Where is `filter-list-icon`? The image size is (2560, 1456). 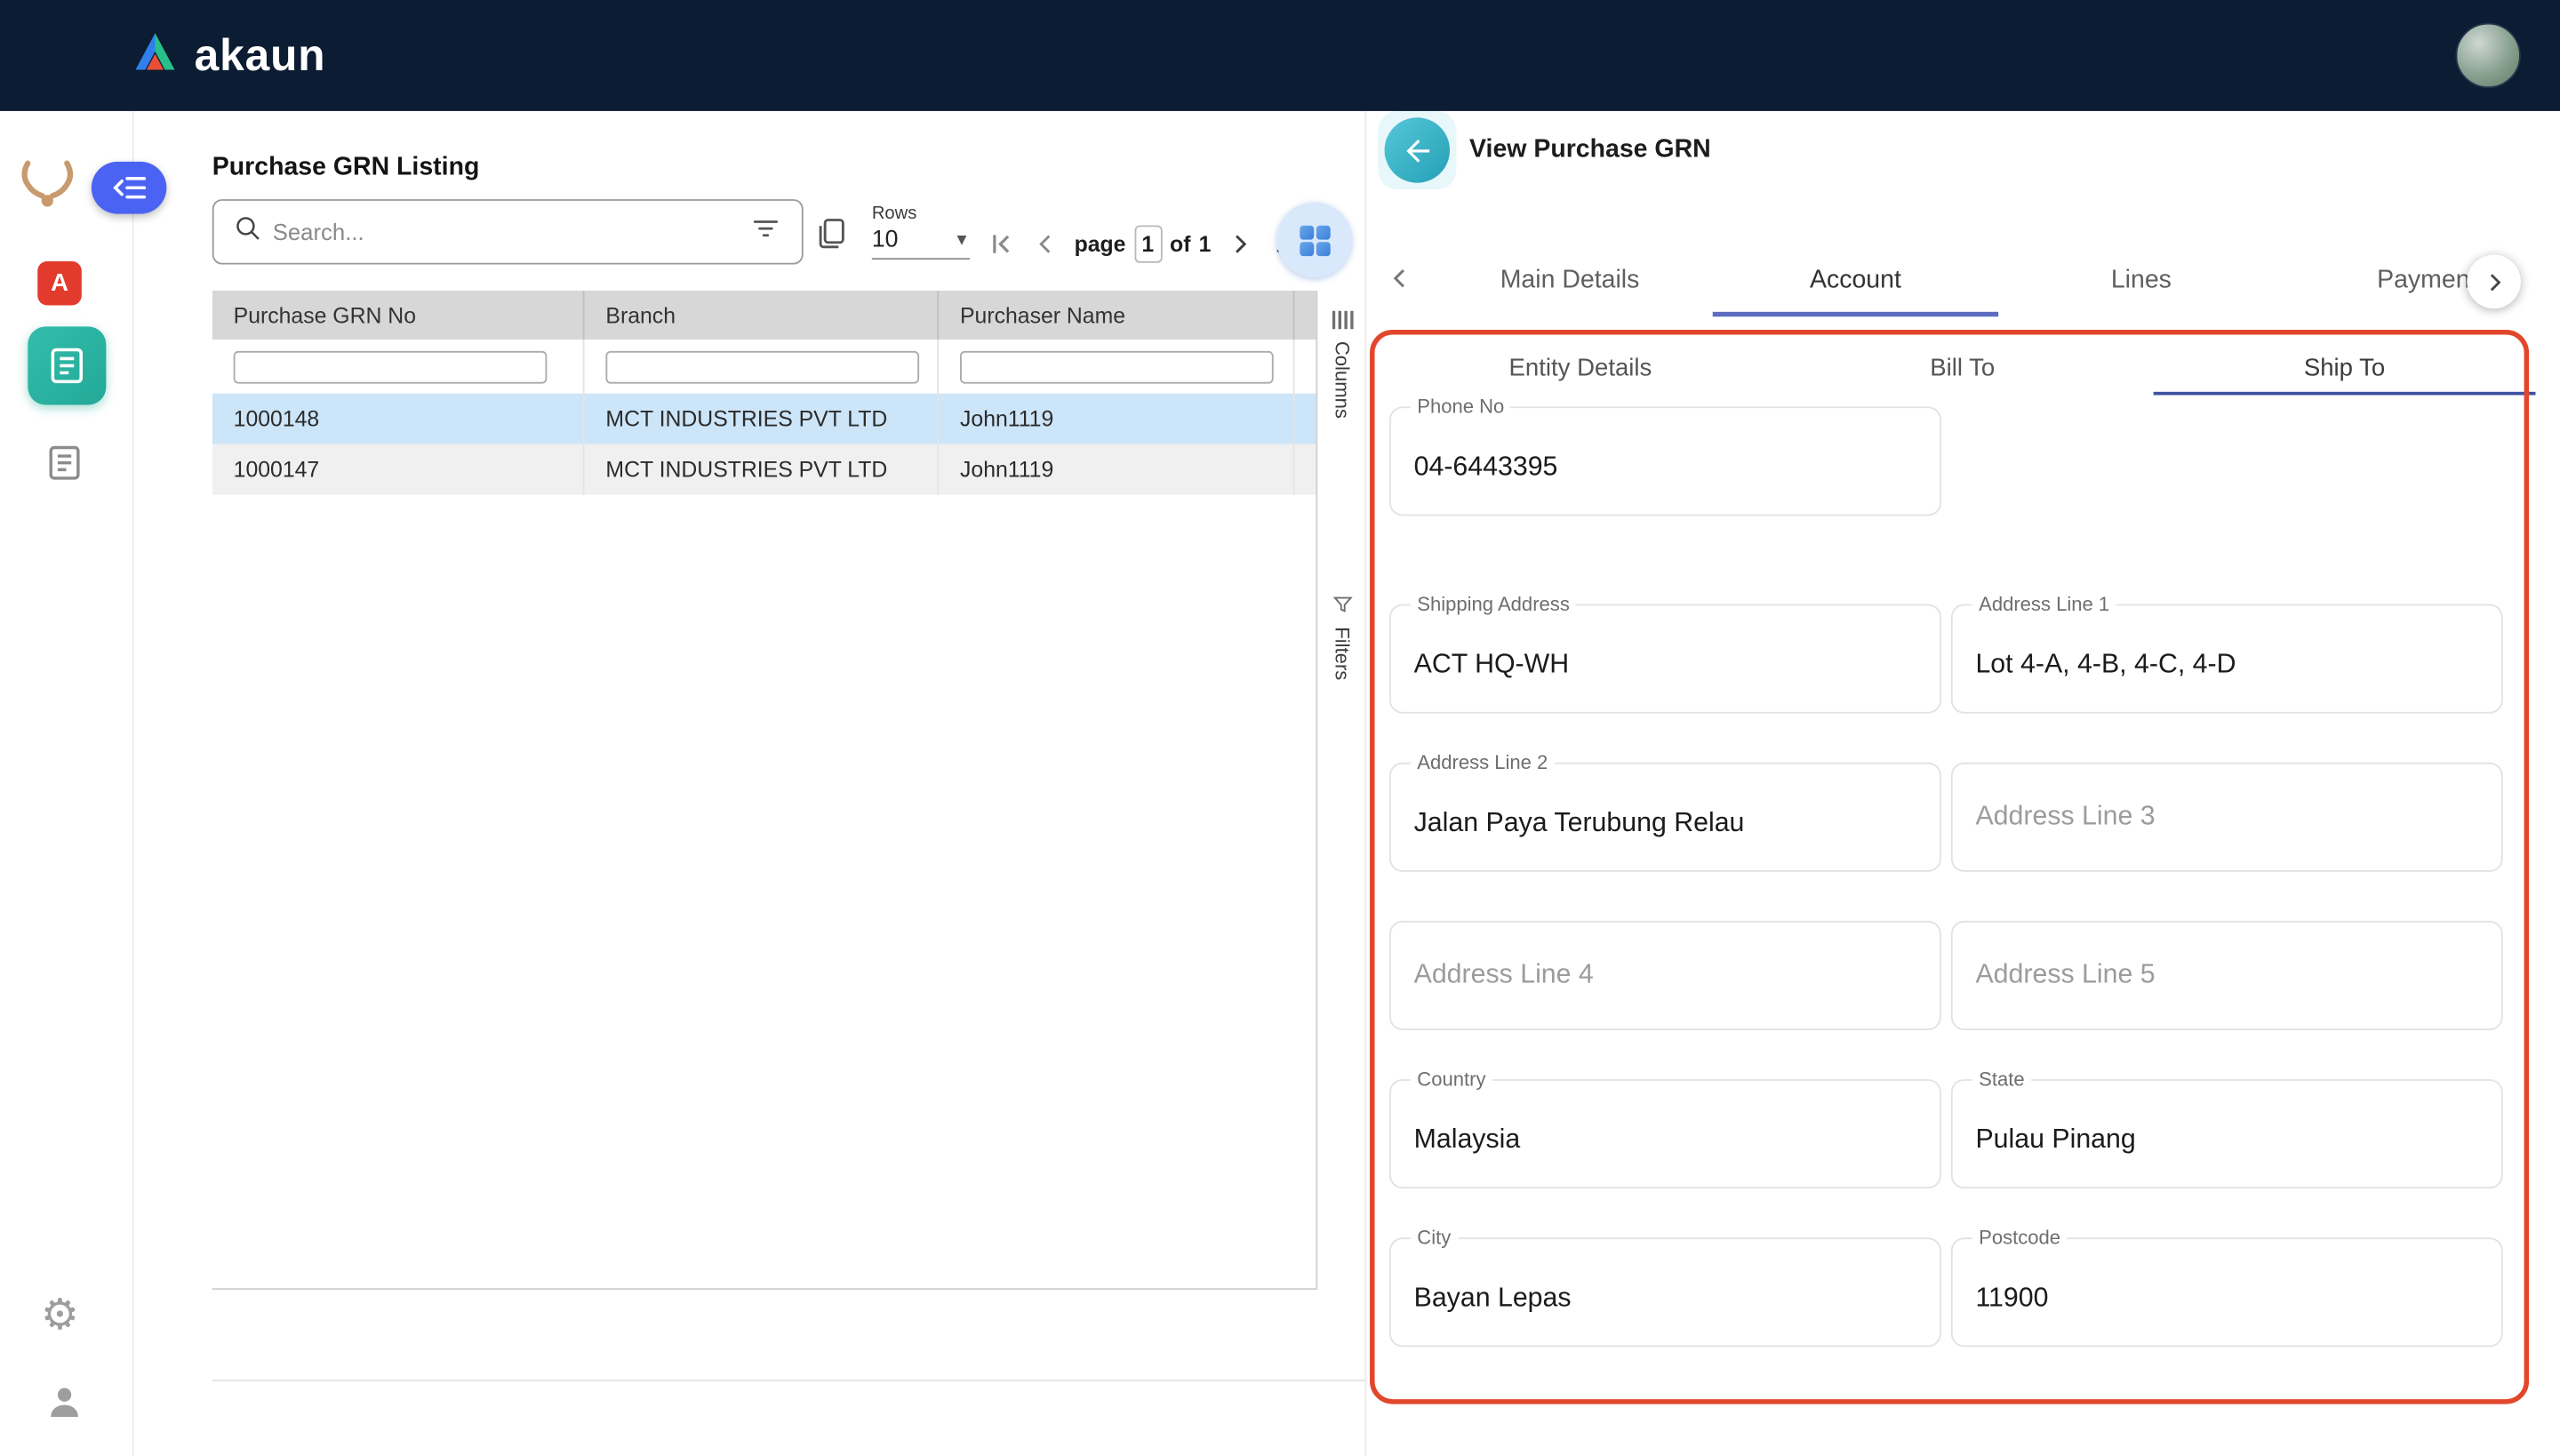 filter-list-icon is located at coordinates (765, 232).